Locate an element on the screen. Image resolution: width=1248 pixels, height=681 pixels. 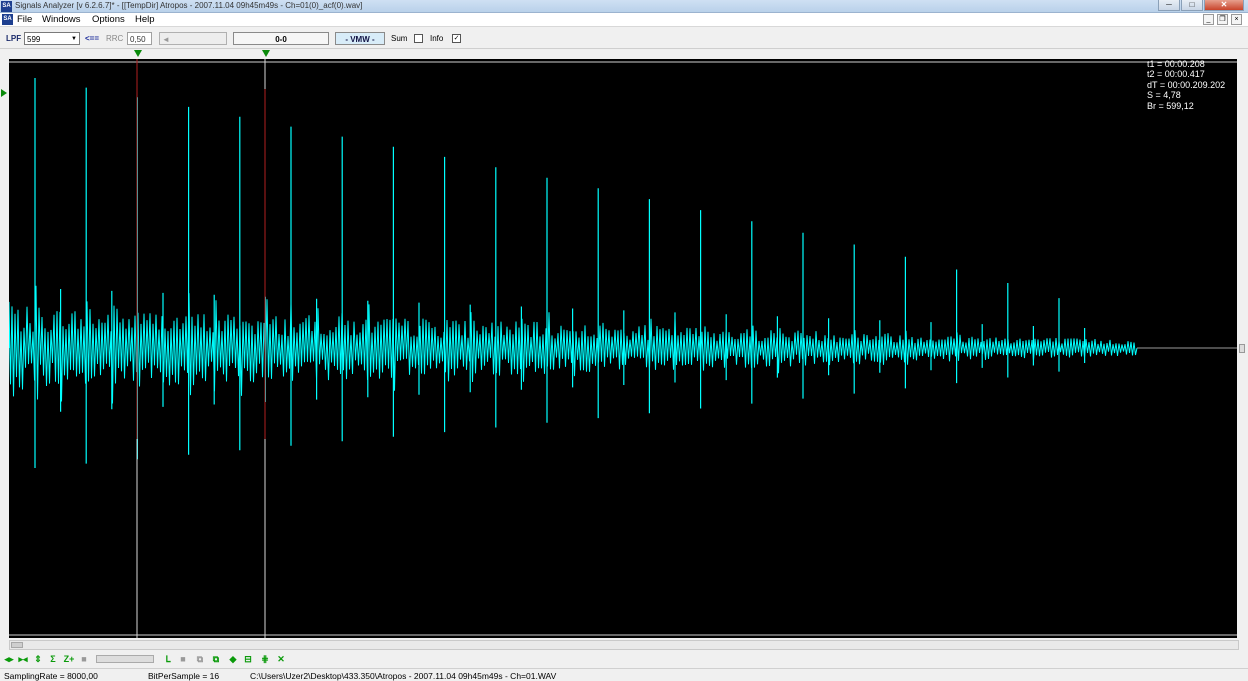
rrc-label: RRC is located at coordinates (115, 38).